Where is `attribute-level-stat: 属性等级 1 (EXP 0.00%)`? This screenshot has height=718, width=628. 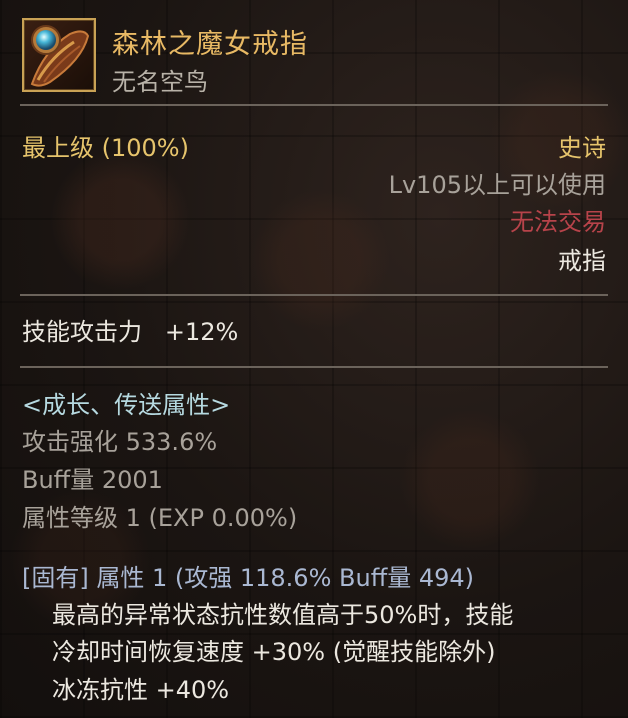 attribute-level-stat: 属性等级 1 (EXP 0.00%) is located at coordinates (160, 518).